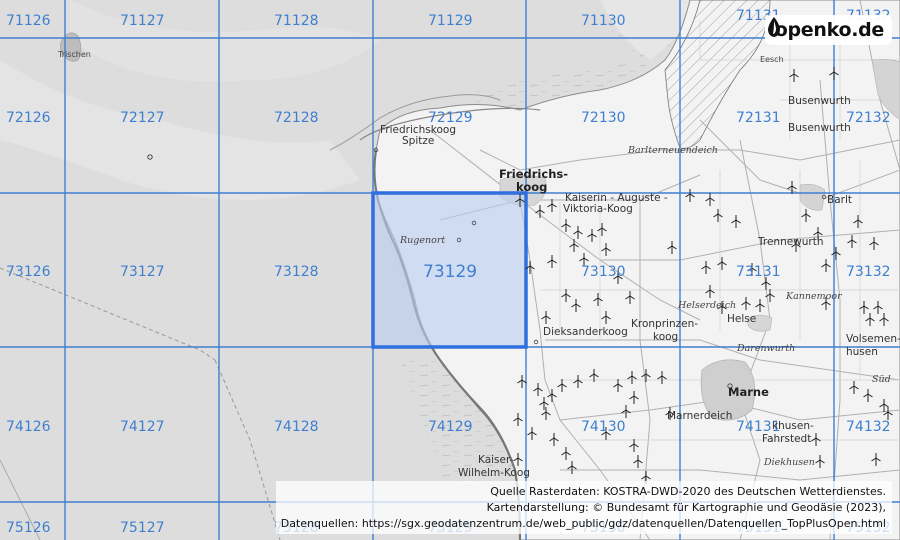 Image resolution: width=900 pixels, height=540 pixels. Describe the element at coordinates (789, 462) in the screenshot. I see `place-label-diekhusen: Diekhusen` at that location.